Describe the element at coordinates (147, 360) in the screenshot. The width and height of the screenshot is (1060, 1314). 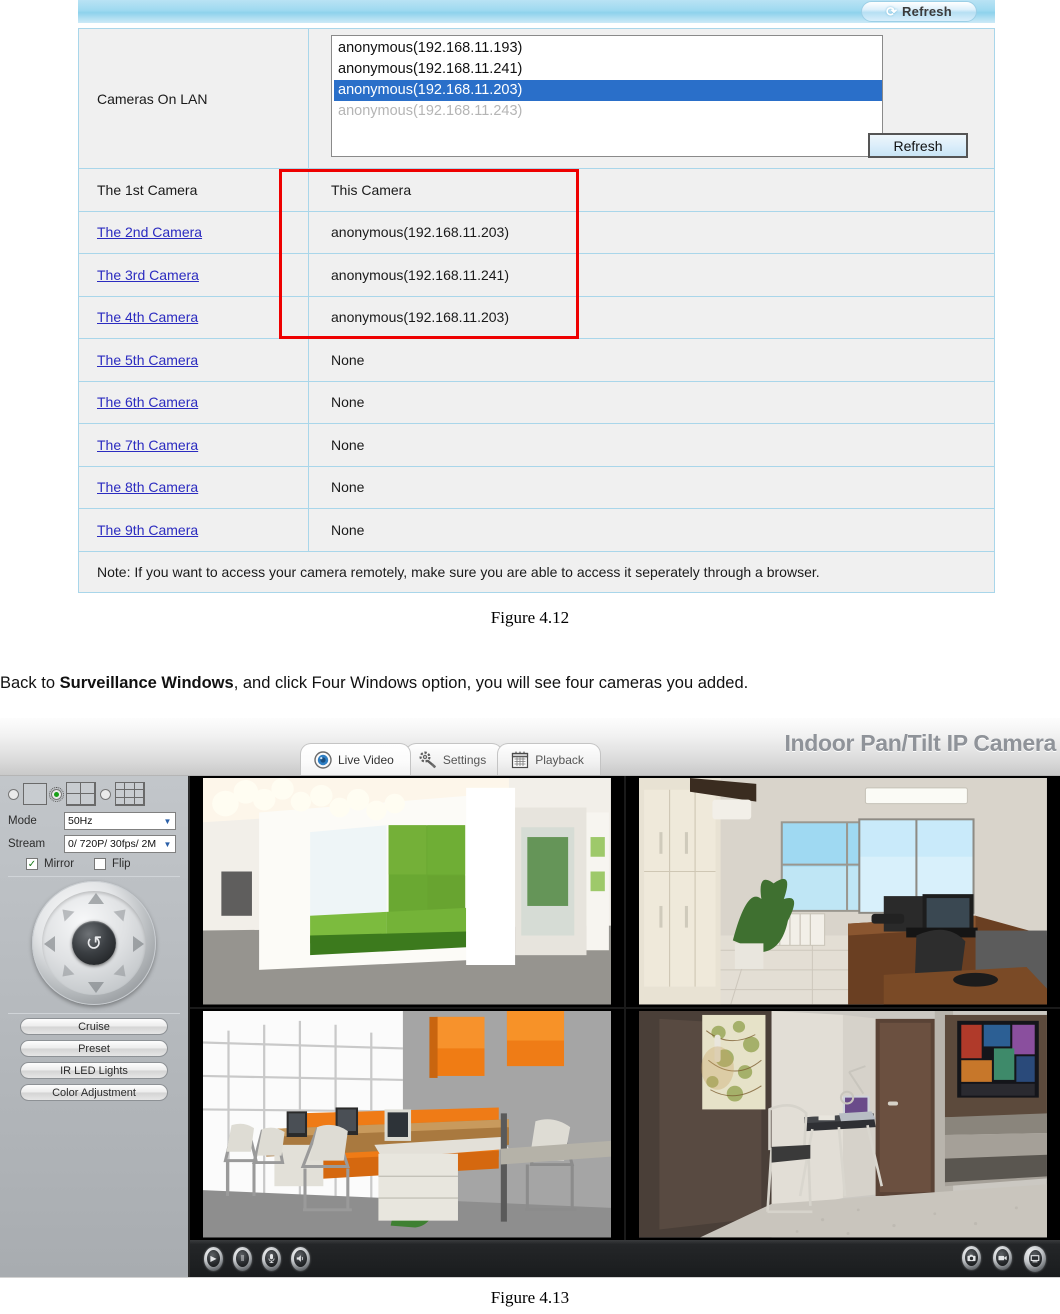
I see `camera-link: The 5th Camera` at that location.